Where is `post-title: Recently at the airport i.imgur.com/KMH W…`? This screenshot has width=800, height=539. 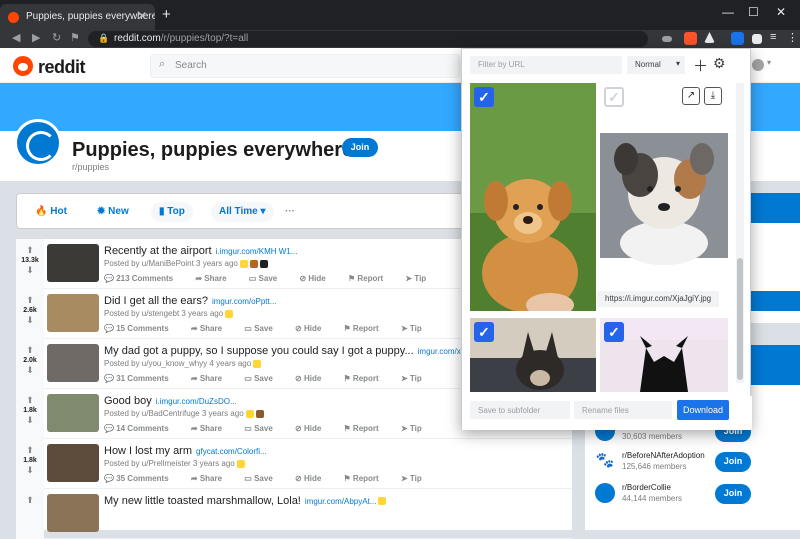 post-title: Recently at the airport i.imgur.com/KMH W… is located at coordinates (200, 251).